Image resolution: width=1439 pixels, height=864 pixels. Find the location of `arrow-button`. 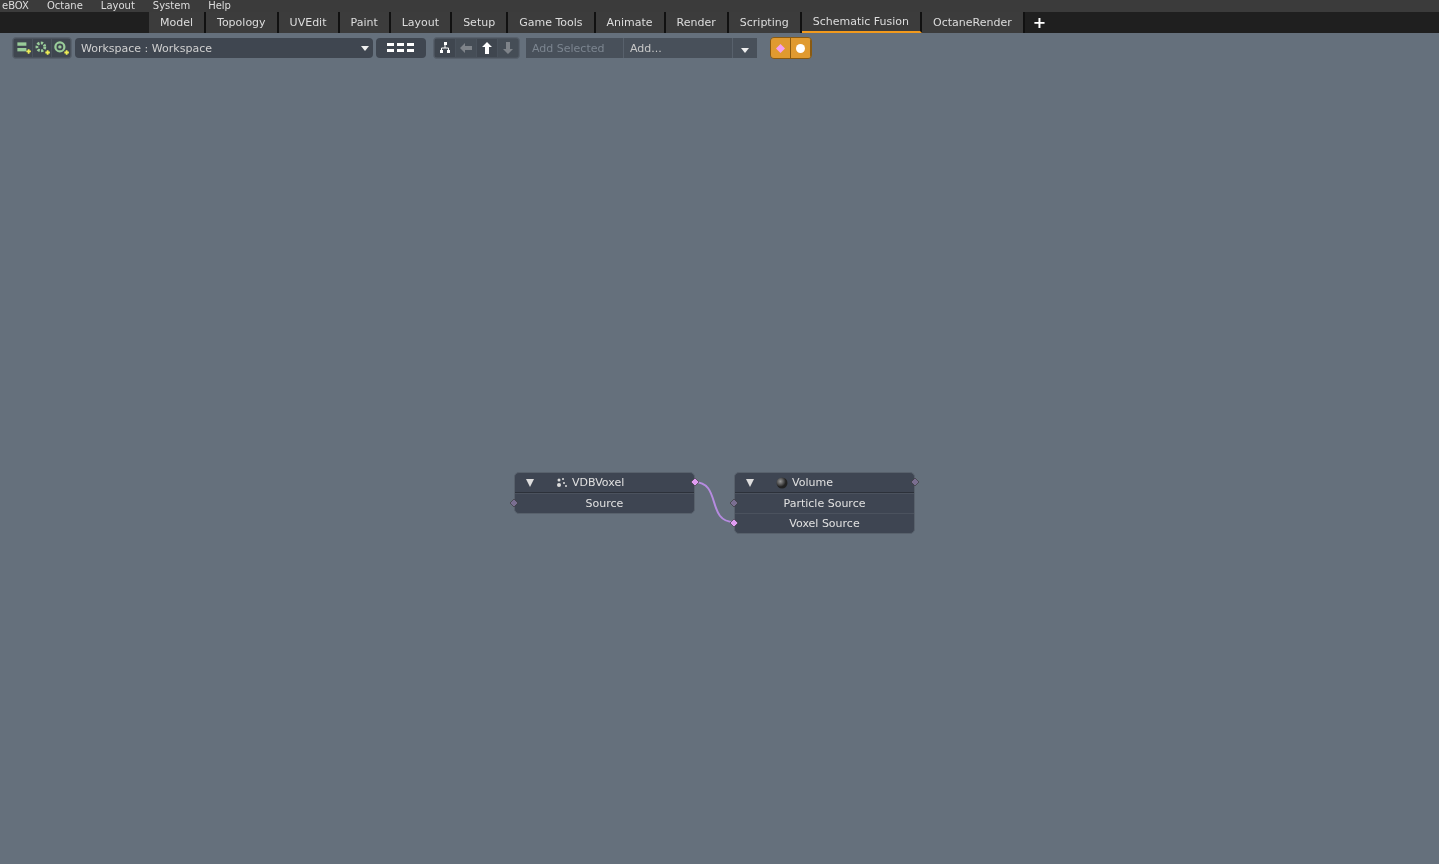

arrow-button is located at coordinates (487, 48).